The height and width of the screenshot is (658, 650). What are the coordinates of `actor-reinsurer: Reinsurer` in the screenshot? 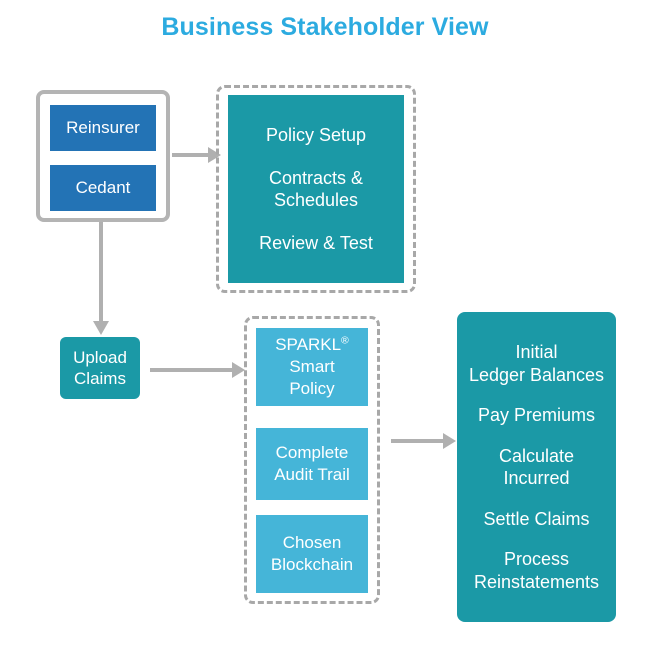 It's located at (103, 128).